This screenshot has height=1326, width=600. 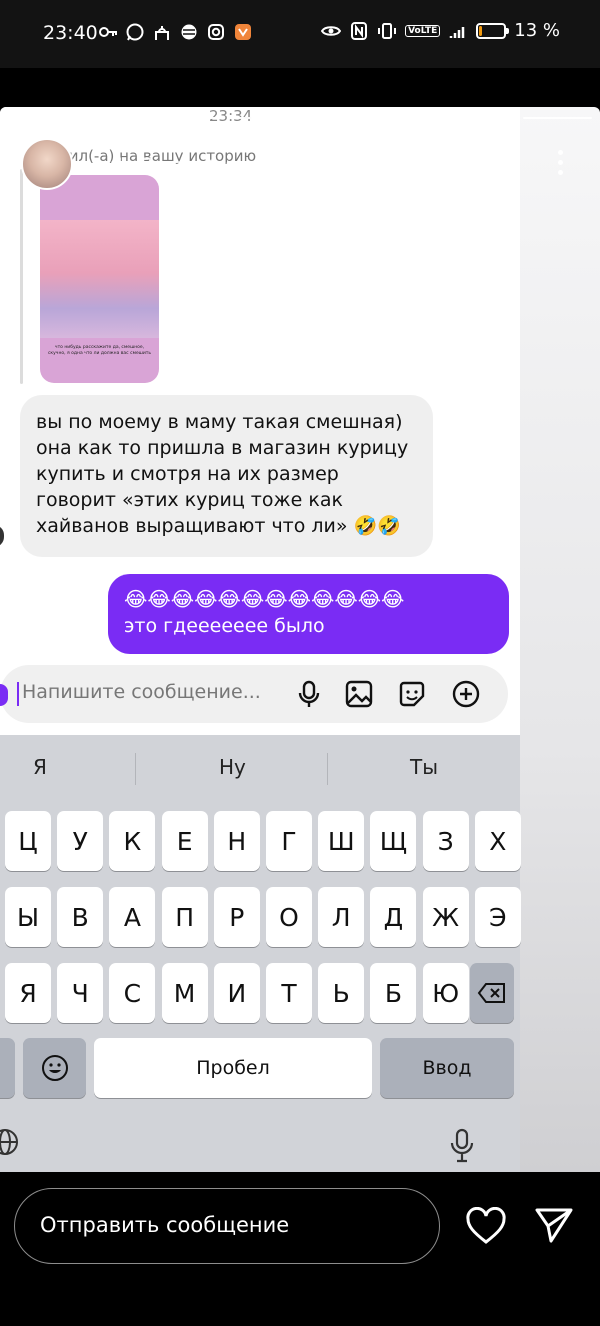 I want to click on globe-icon, so click(x=9, y=1142).